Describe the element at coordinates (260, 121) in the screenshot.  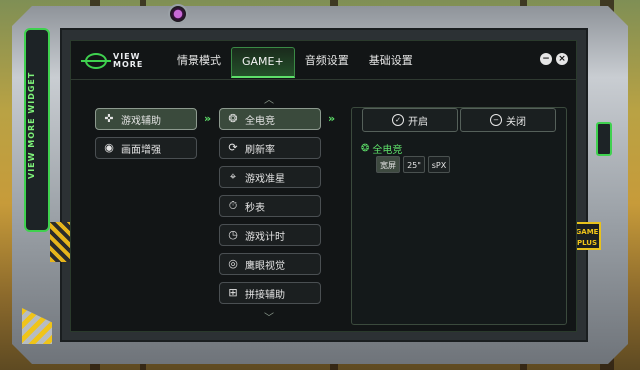
I see `menu-item-label: 全电竞` at that location.